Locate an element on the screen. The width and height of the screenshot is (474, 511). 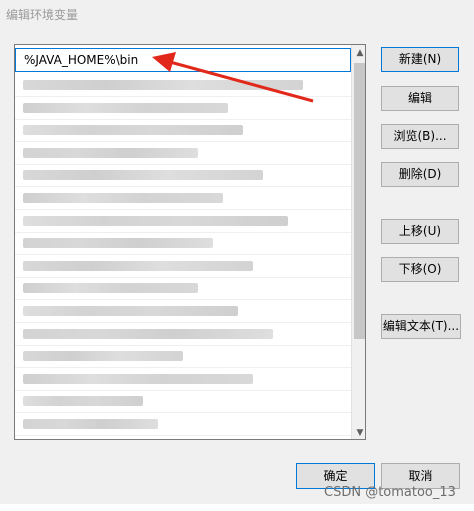
arrow-shaft is located at coordinates (241, 81).